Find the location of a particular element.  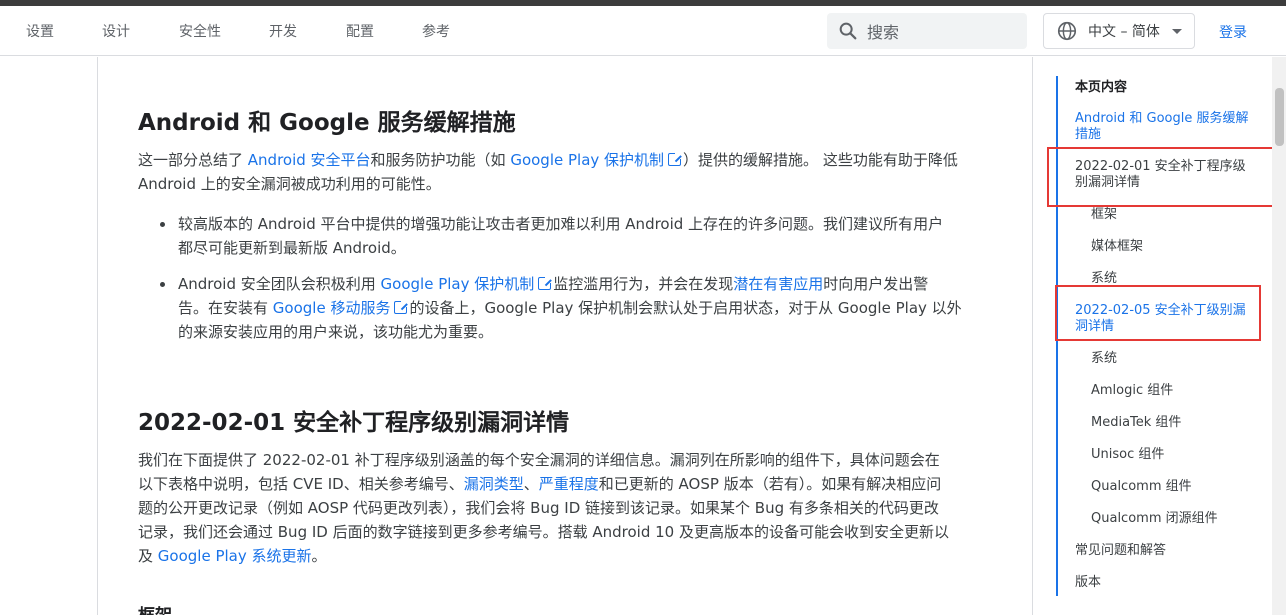

chevron-down-icon is located at coordinates (1176, 31).